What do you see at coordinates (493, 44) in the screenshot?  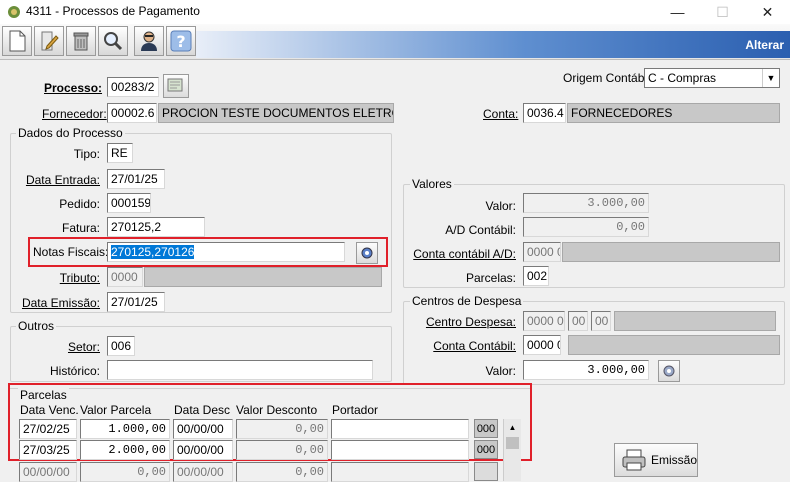 I see `mode-bar: Alterar` at bounding box center [493, 44].